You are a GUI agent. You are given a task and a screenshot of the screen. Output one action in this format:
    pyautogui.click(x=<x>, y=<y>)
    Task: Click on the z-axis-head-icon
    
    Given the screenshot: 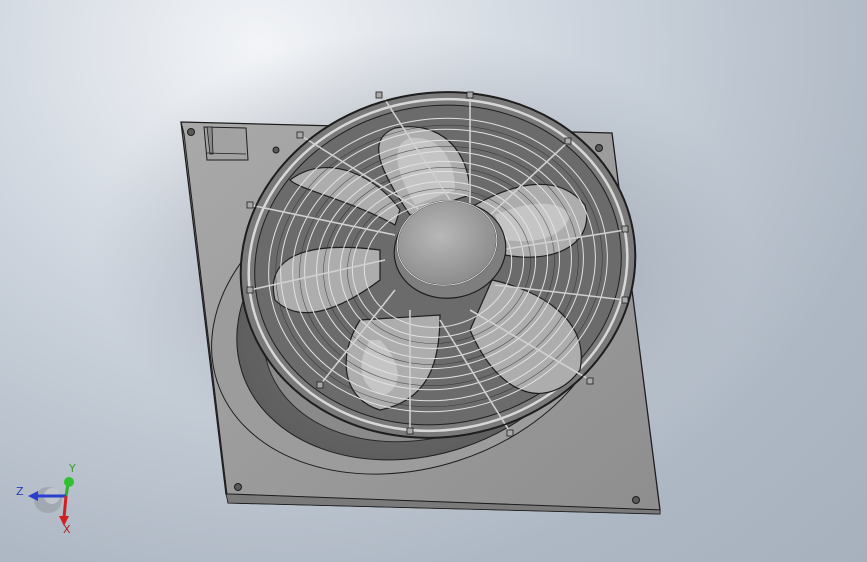 What is the action you would take?
    pyautogui.click(x=33, y=496)
    